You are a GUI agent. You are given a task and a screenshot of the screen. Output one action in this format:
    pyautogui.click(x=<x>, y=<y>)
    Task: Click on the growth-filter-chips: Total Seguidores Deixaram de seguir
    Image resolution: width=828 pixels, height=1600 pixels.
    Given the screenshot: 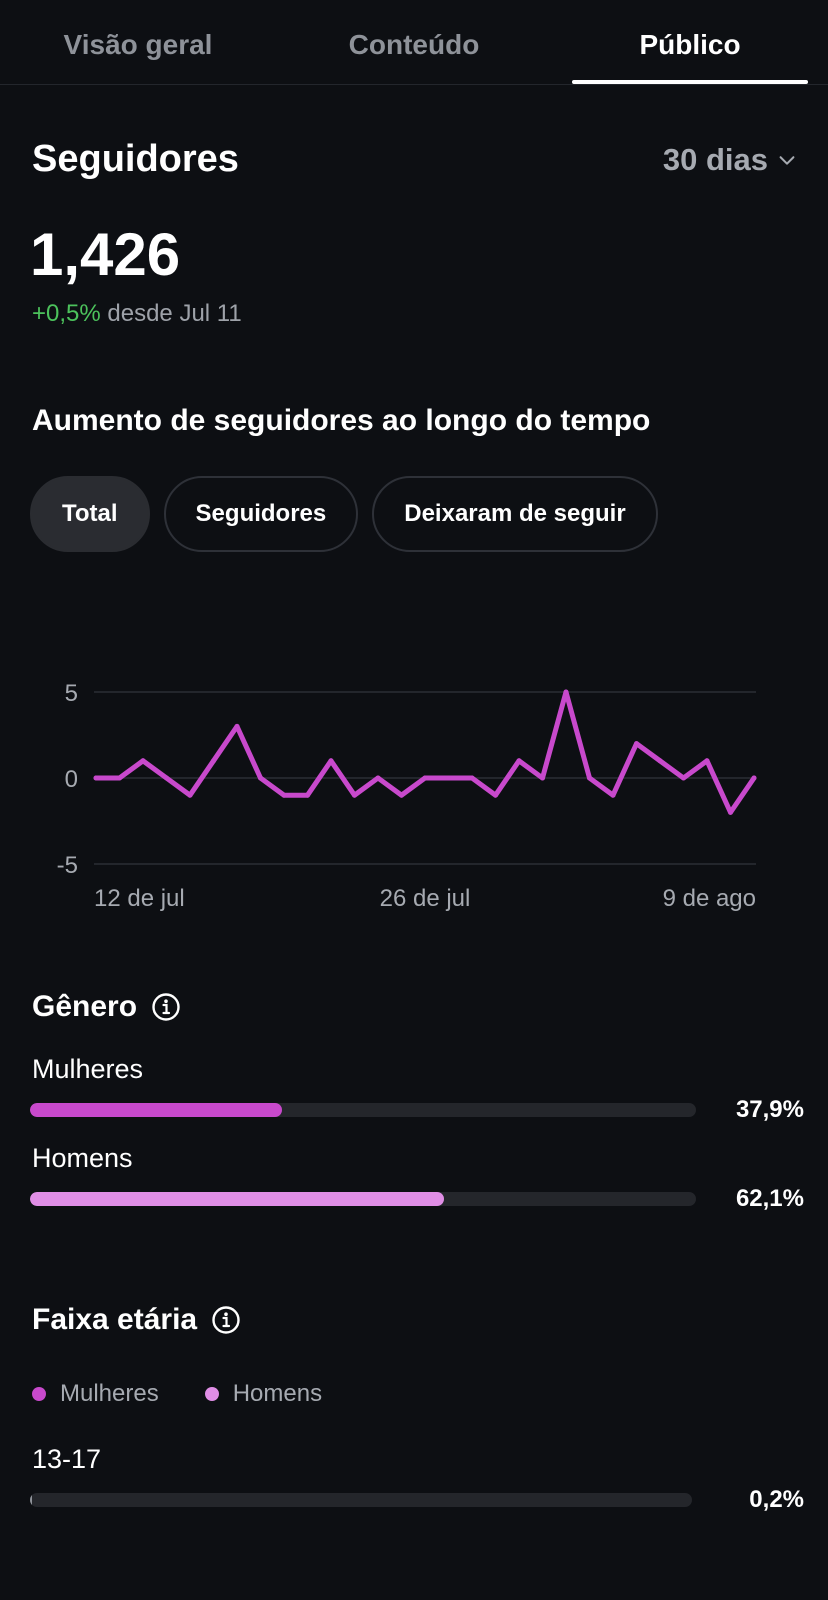 What is the action you would take?
    pyautogui.click(x=344, y=514)
    